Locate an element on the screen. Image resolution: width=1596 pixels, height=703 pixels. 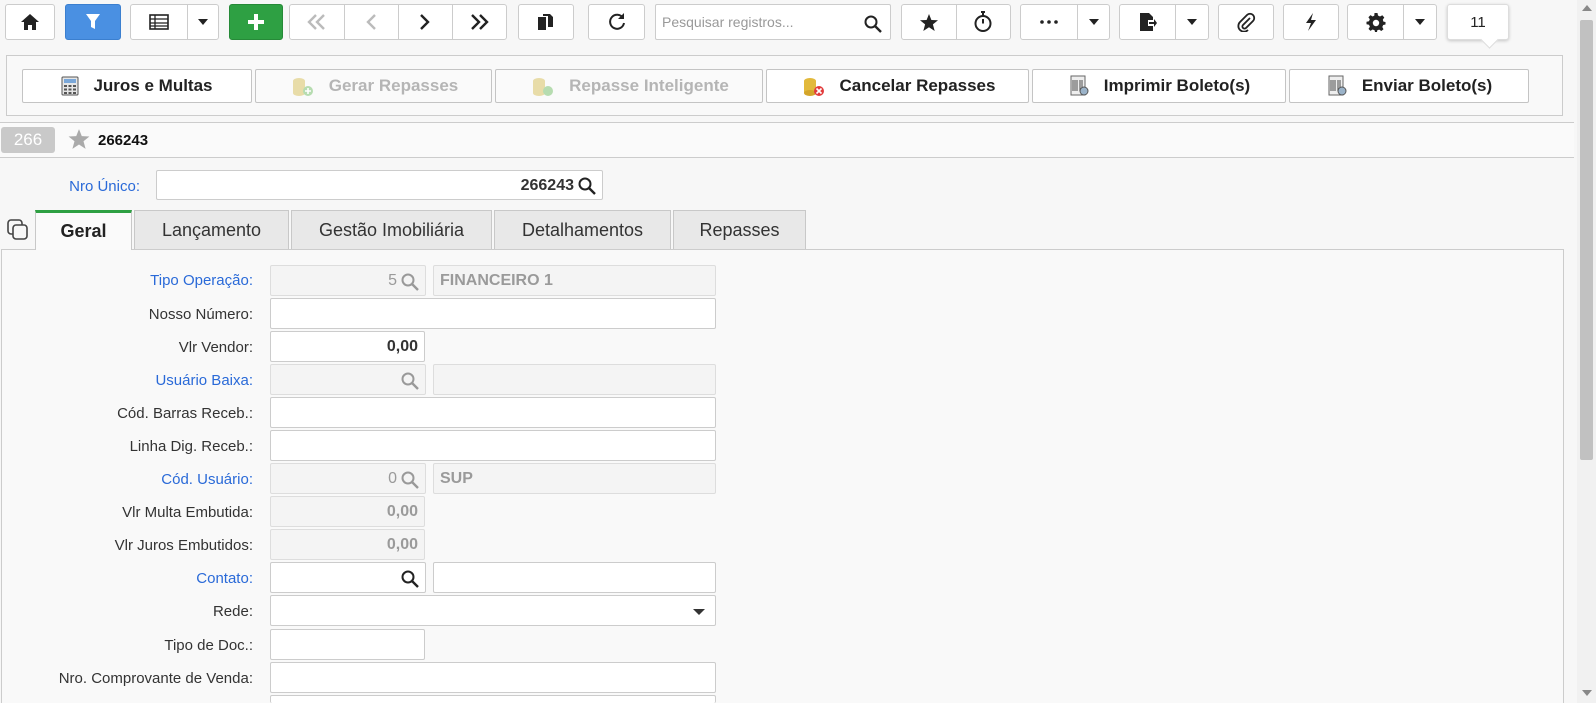
double-chevron-left-icon is located at coordinates (316, 22).